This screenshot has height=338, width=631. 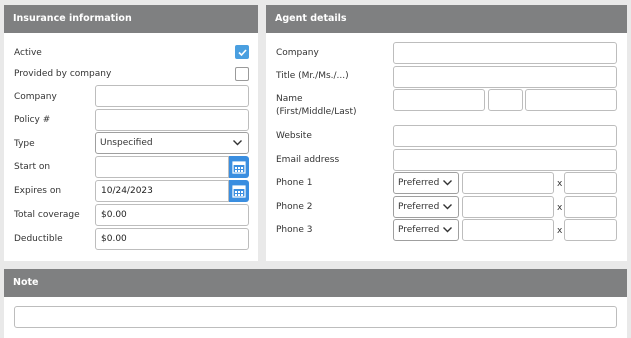 I want to click on agent-email-label: Email address, so click(x=308, y=160).